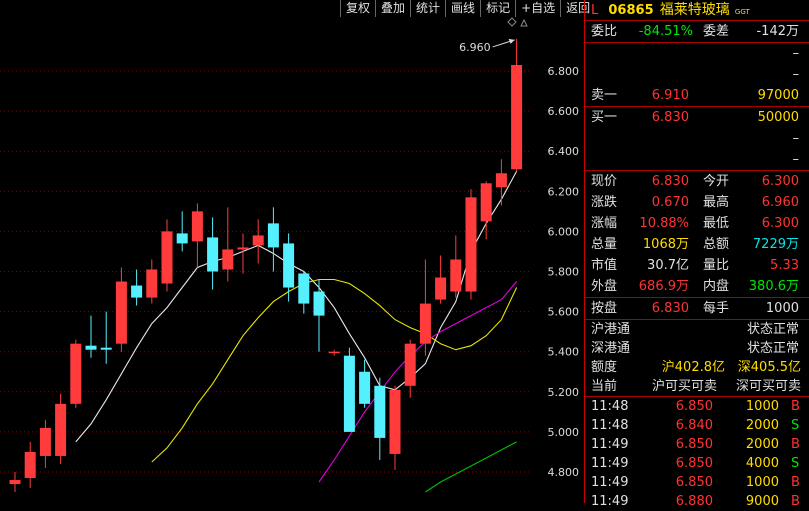 This screenshot has height=511, width=809. What do you see at coordinates (537, 8) in the screenshot?
I see `add-watchlist-button: +自选` at bounding box center [537, 8].